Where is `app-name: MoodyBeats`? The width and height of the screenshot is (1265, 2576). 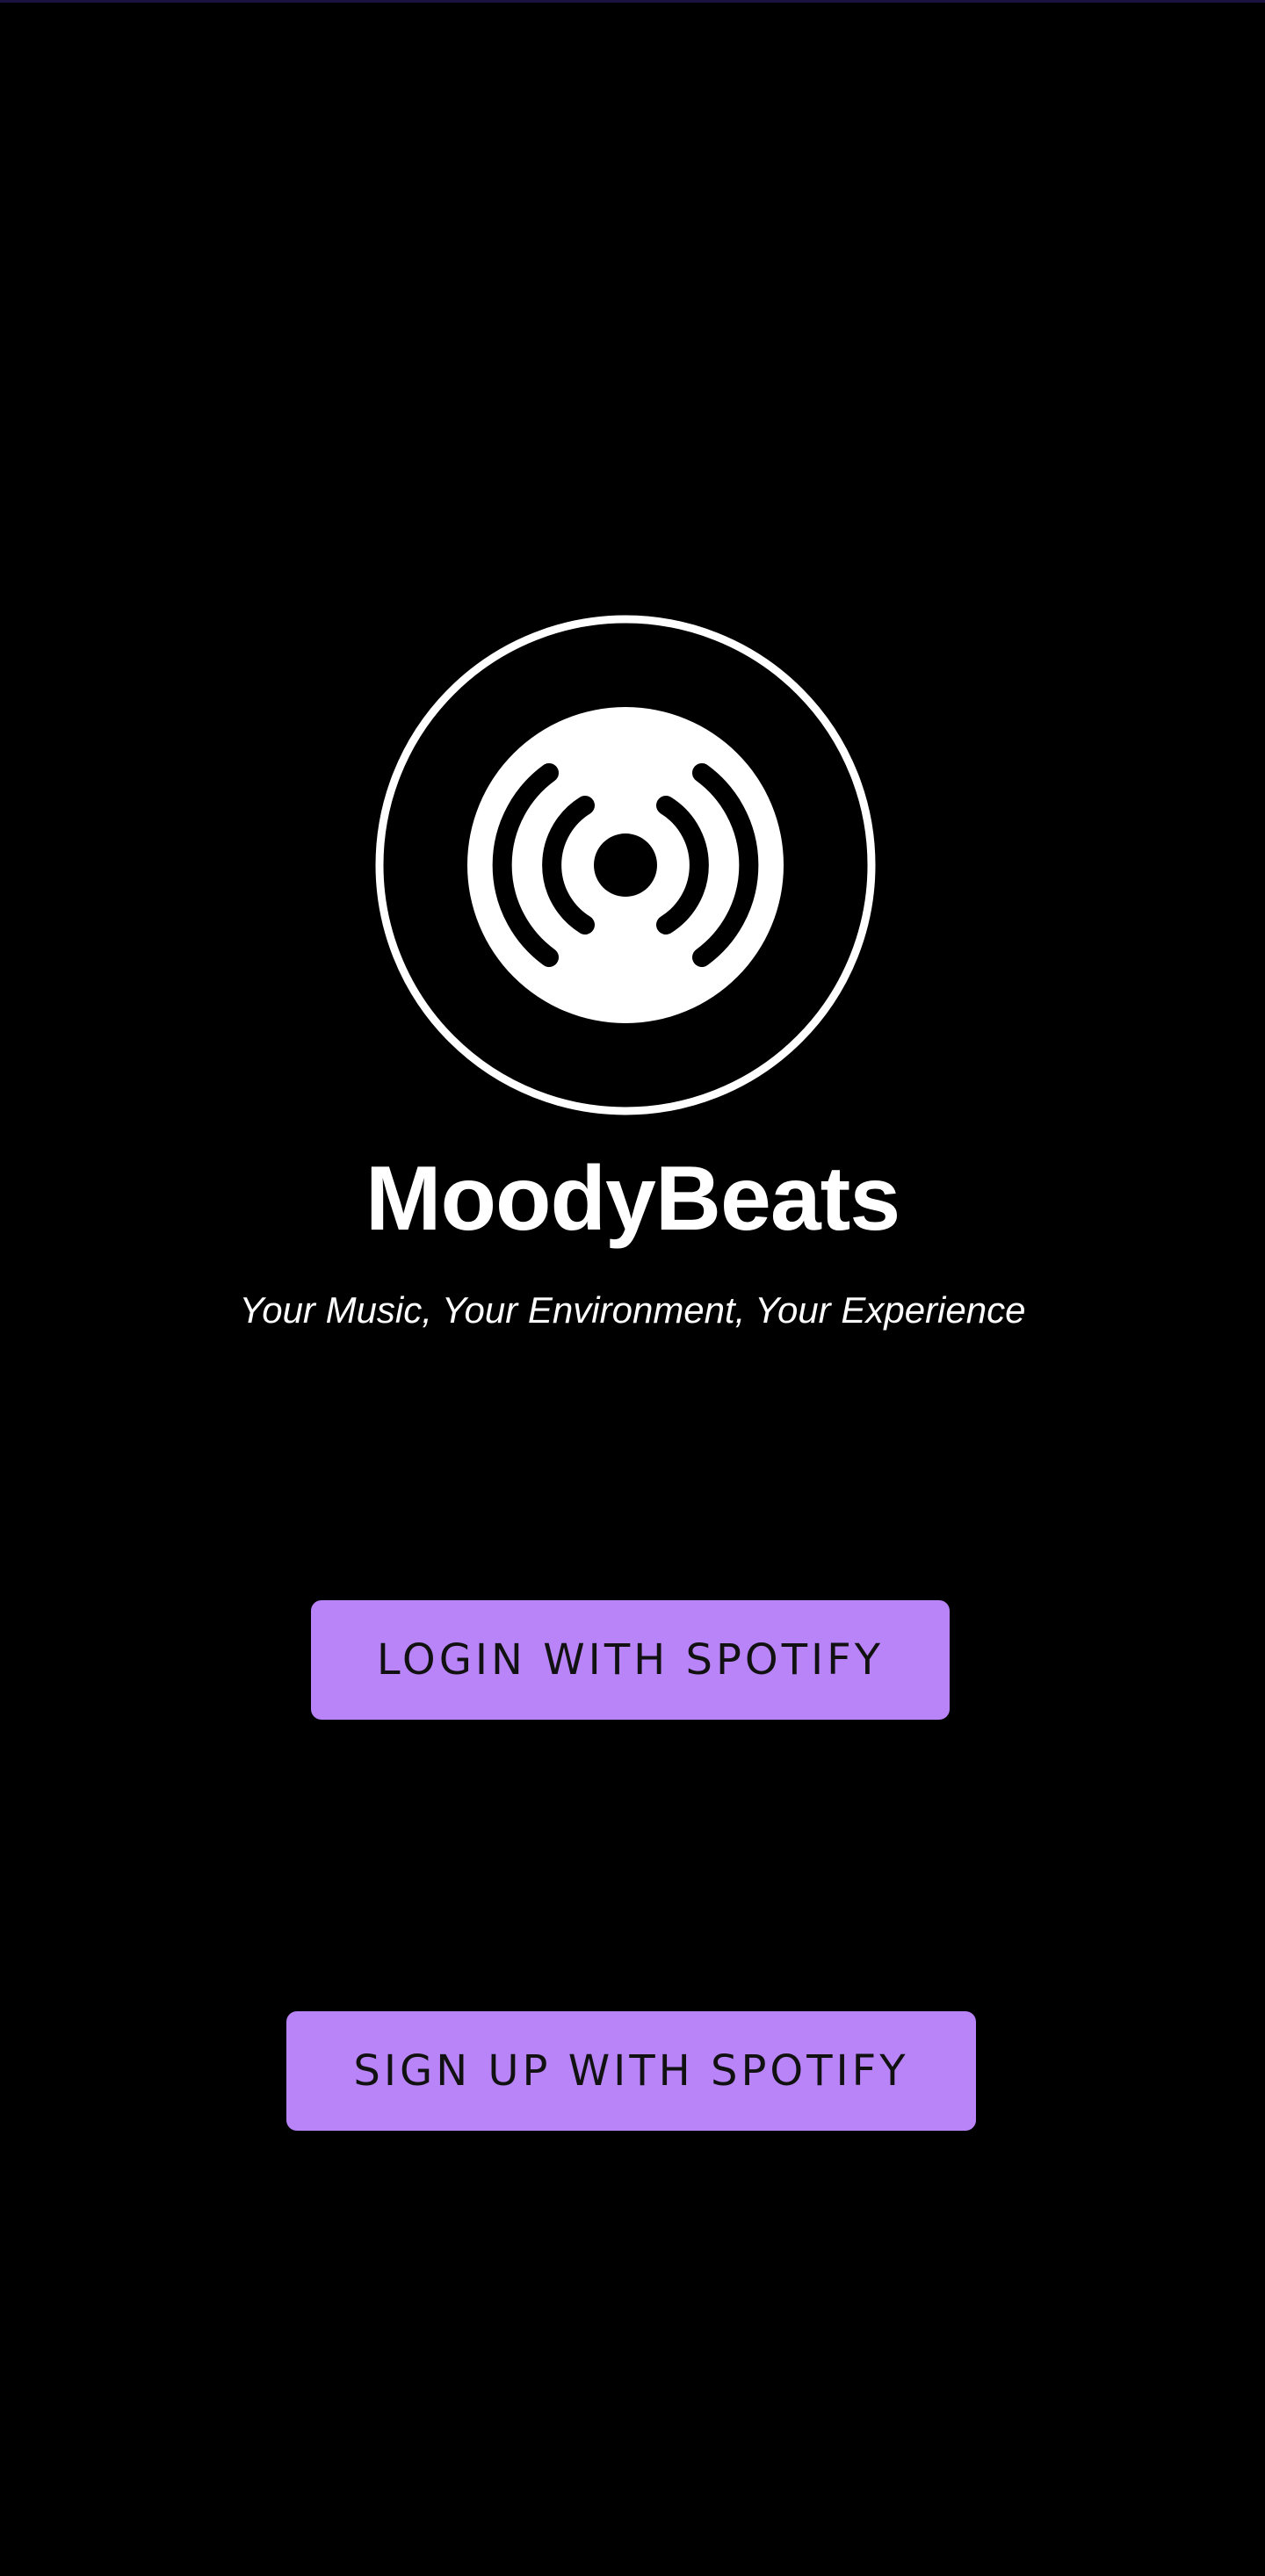
app-name: MoodyBeats is located at coordinates (632, 1199).